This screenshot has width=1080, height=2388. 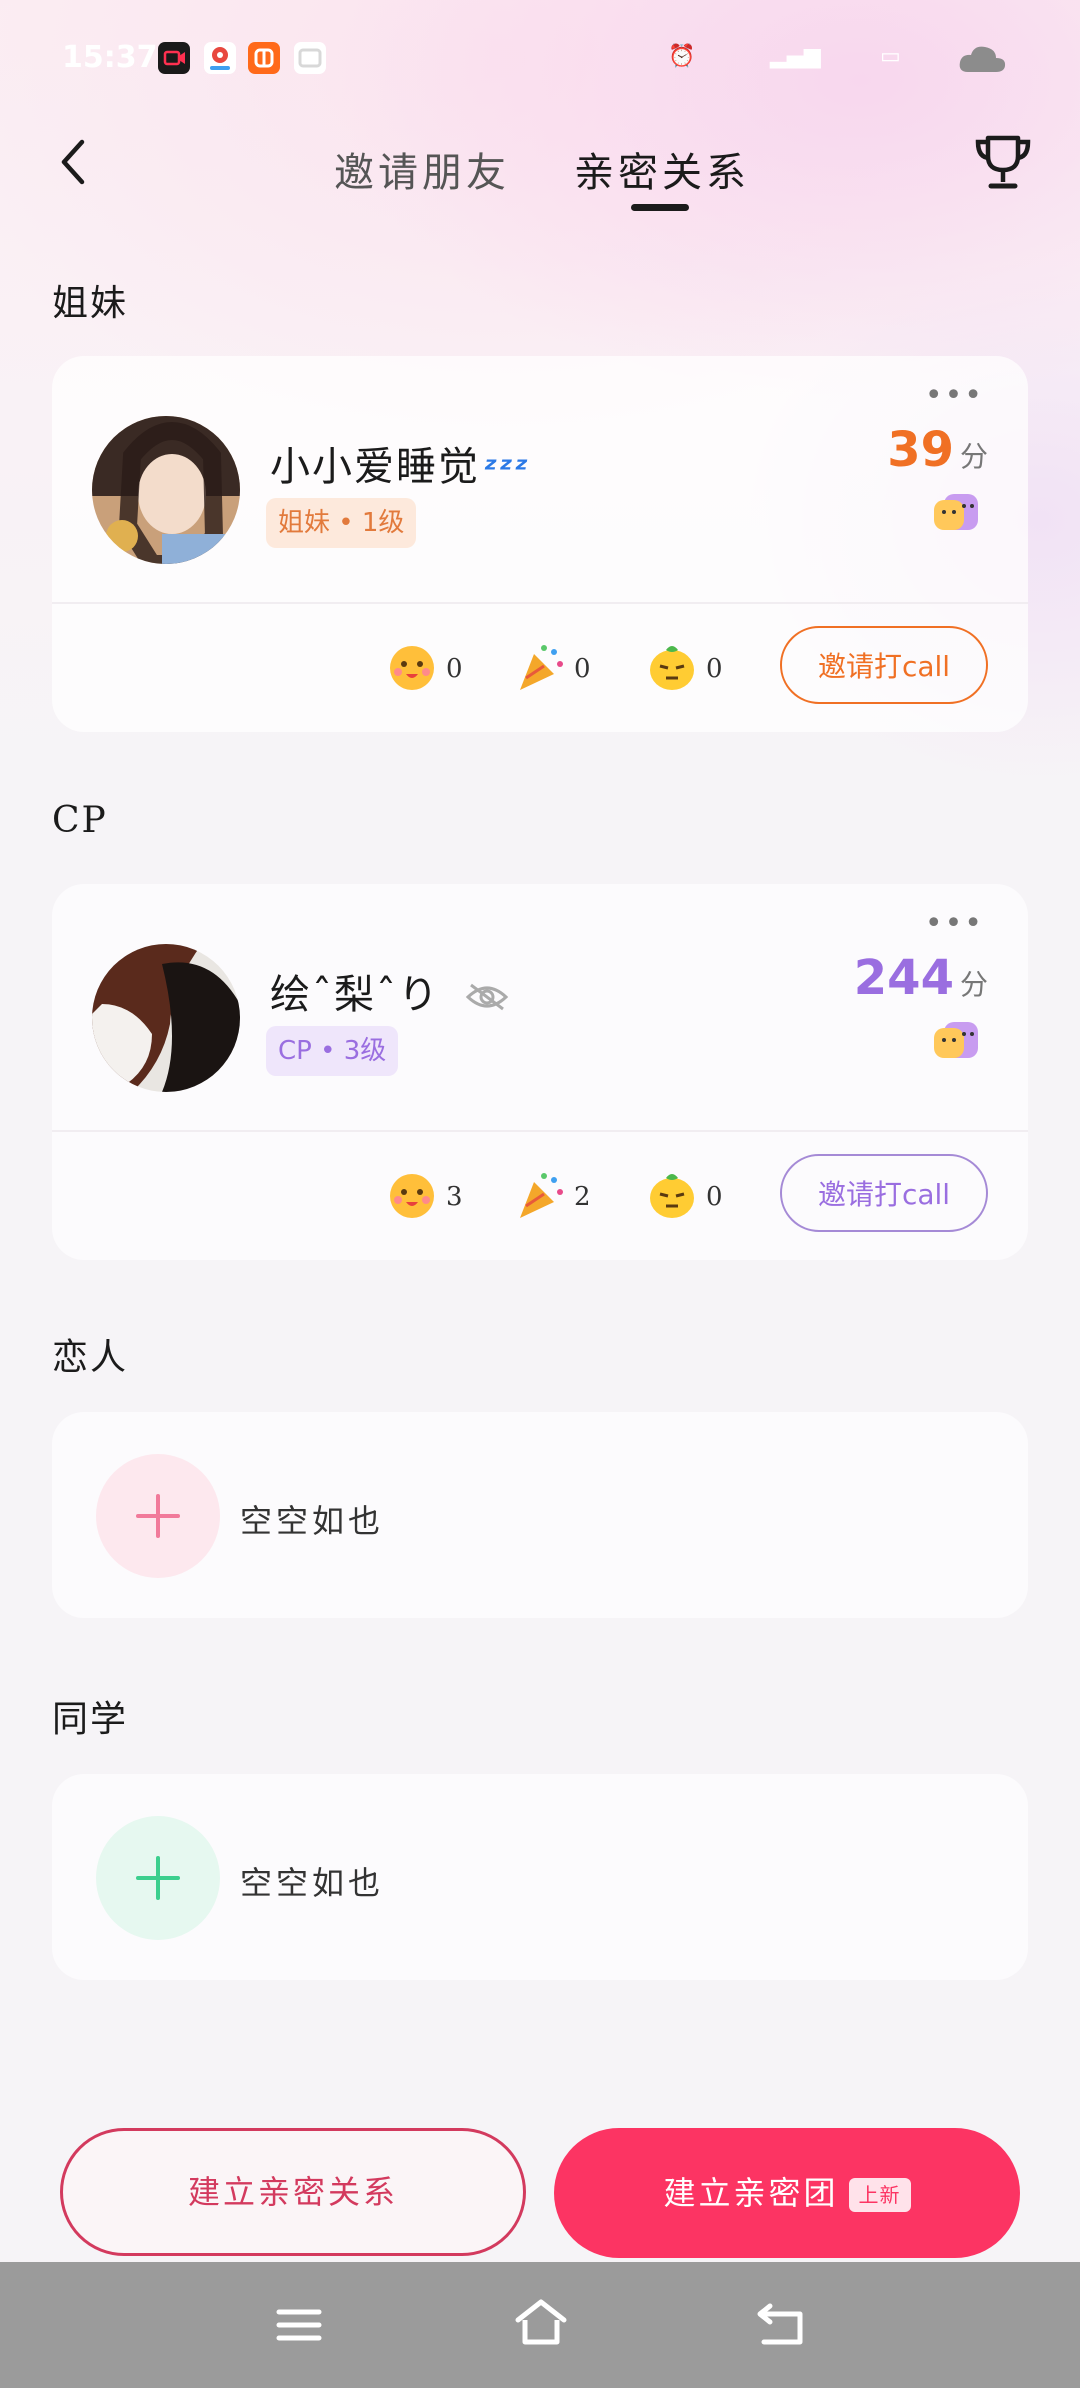 What do you see at coordinates (90, 1357) in the screenshot?
I see `section-title-lovers: 恋人` at bounding box center [90, 1357].